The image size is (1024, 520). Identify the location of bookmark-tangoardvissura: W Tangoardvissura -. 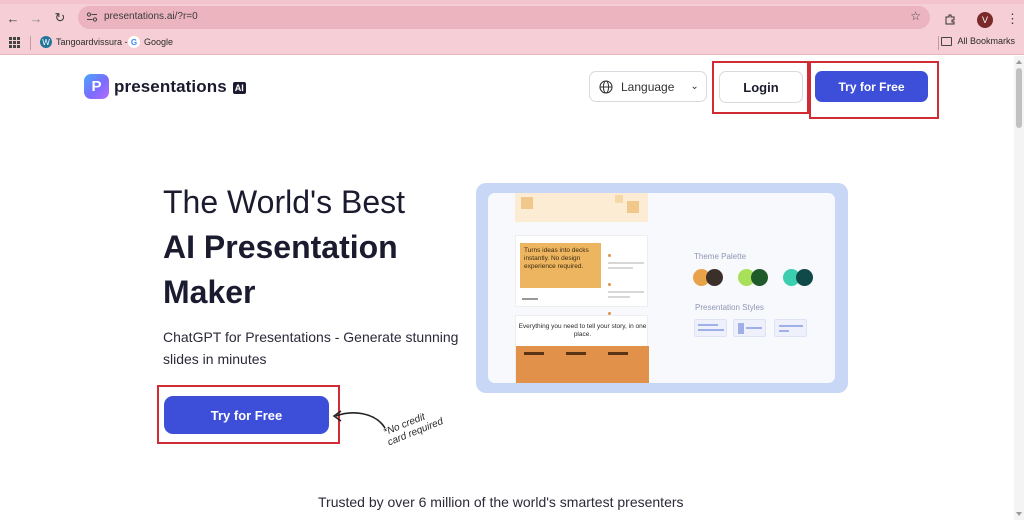
(84, 42).